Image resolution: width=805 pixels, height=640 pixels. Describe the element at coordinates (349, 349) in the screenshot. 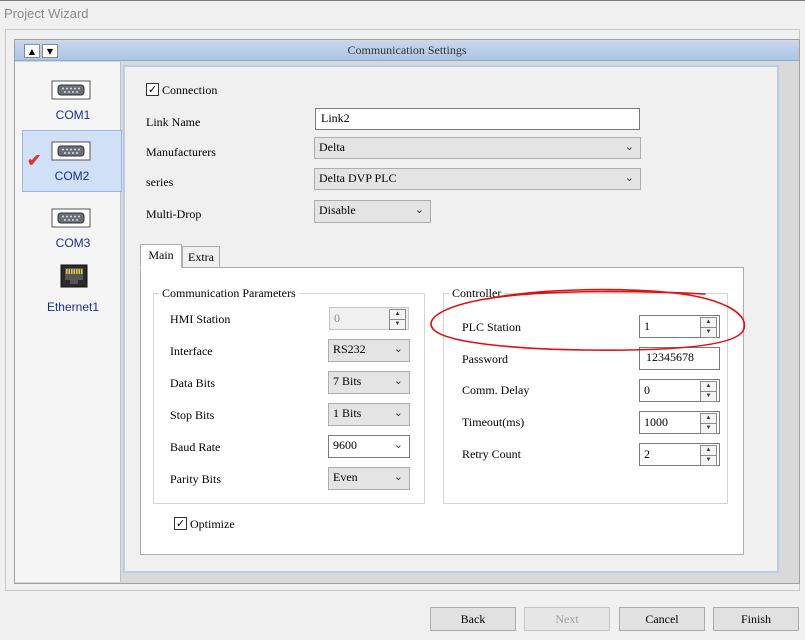

I see `interface-value: RS232` at that location.